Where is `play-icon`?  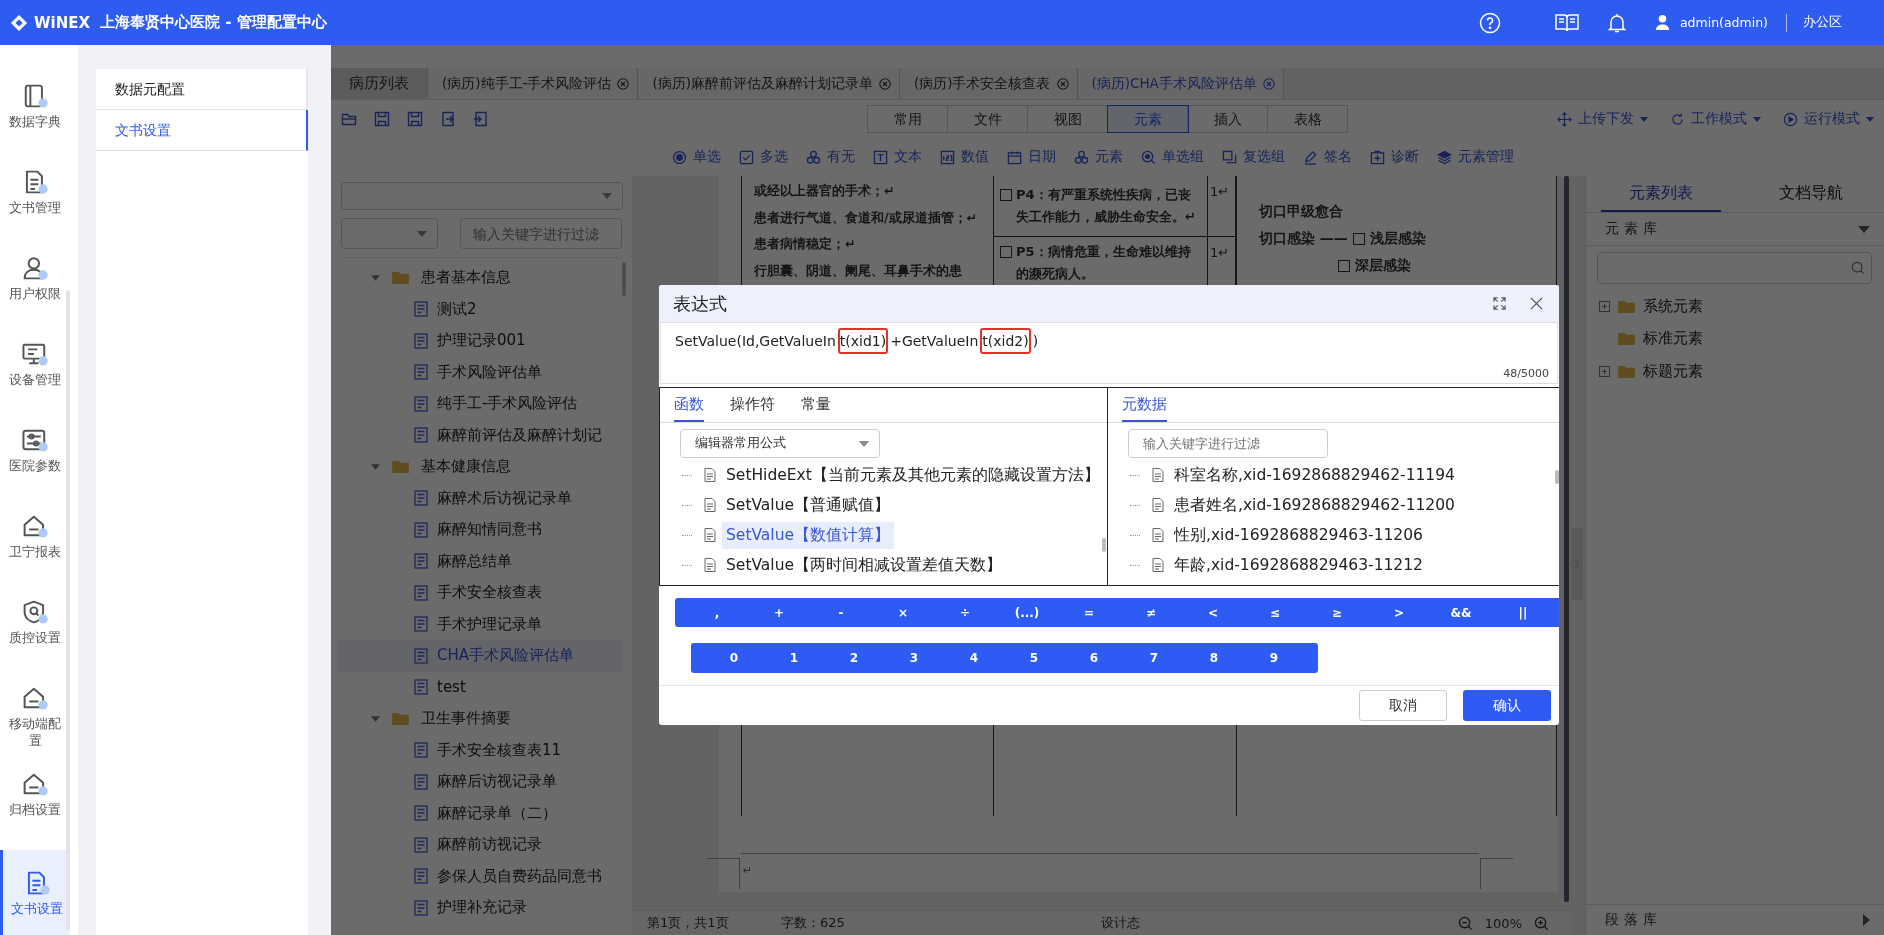 play-icon is located at coordinates (1790, 119).